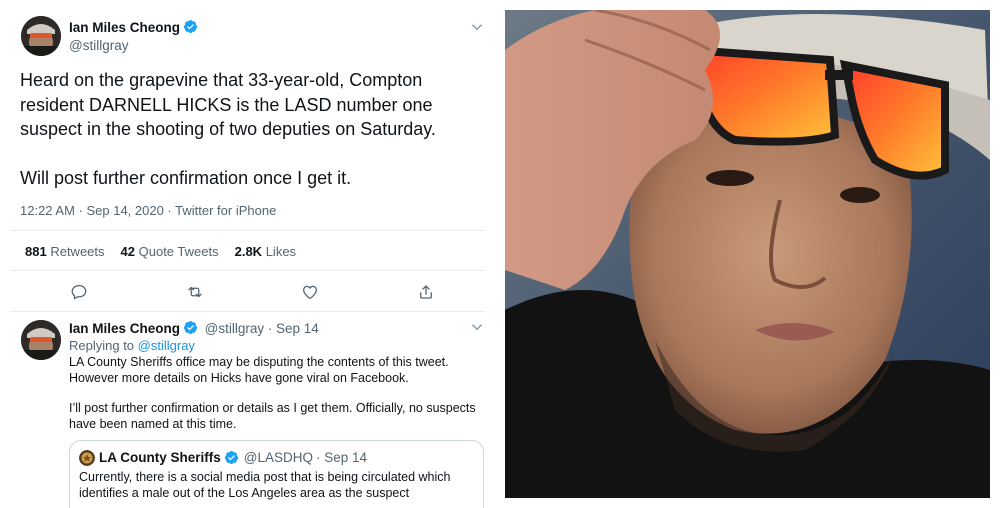 This screenshot has height=508, width=1000. I want to click on tweet-stats: 881 Retweets 42 Quote Tweets 2.8K Likes, so click(160, 251).